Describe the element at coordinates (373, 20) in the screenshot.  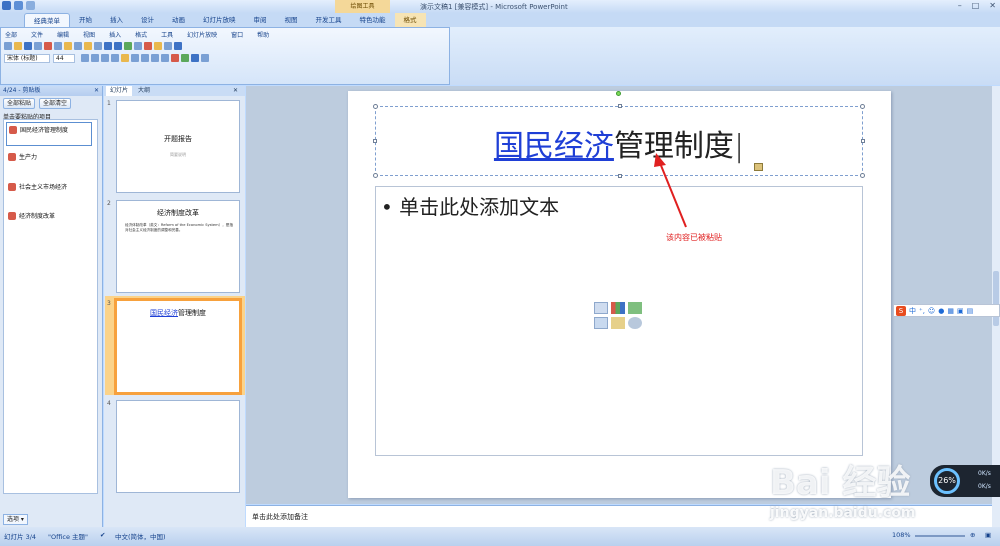
I see `tab-features: 特色功能` at that location.